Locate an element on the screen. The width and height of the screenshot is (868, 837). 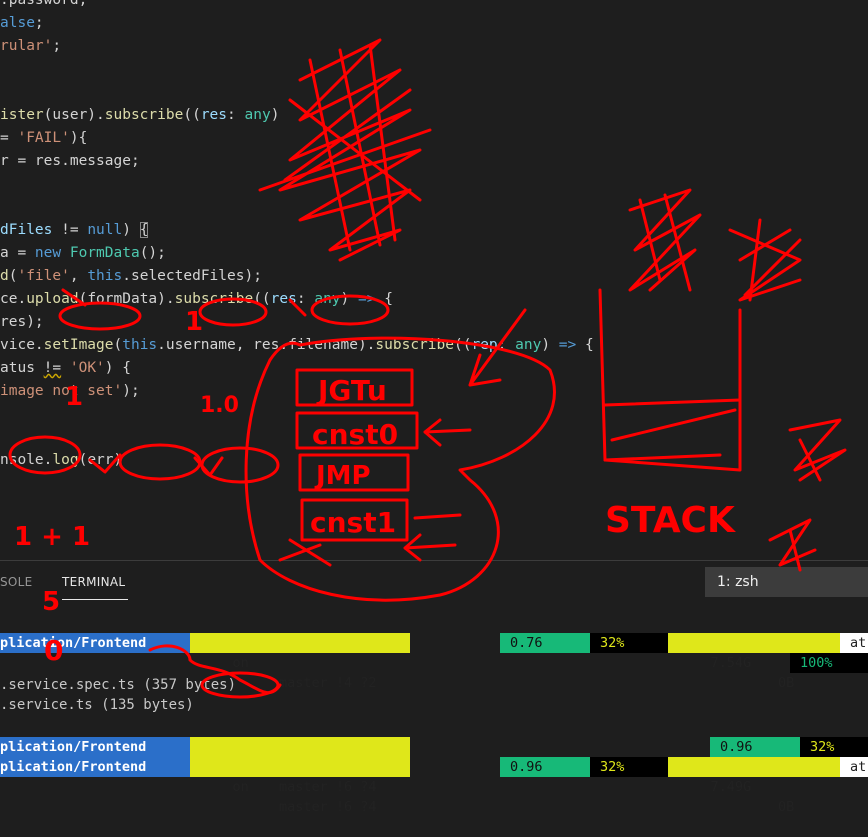
code-line: nsole.log(err) is located at coordinates (61, 460).